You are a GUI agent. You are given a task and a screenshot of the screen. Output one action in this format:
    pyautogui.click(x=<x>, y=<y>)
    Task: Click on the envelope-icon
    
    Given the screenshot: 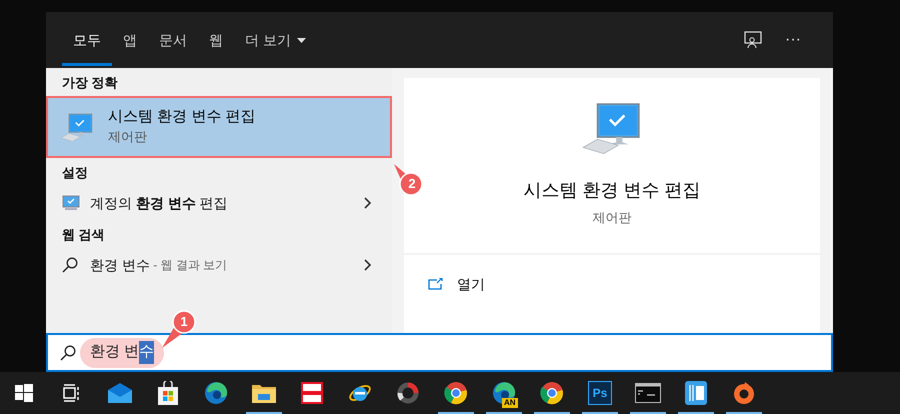 What is the action you would take?
    pyautogui.click(x=120, y=393)
    